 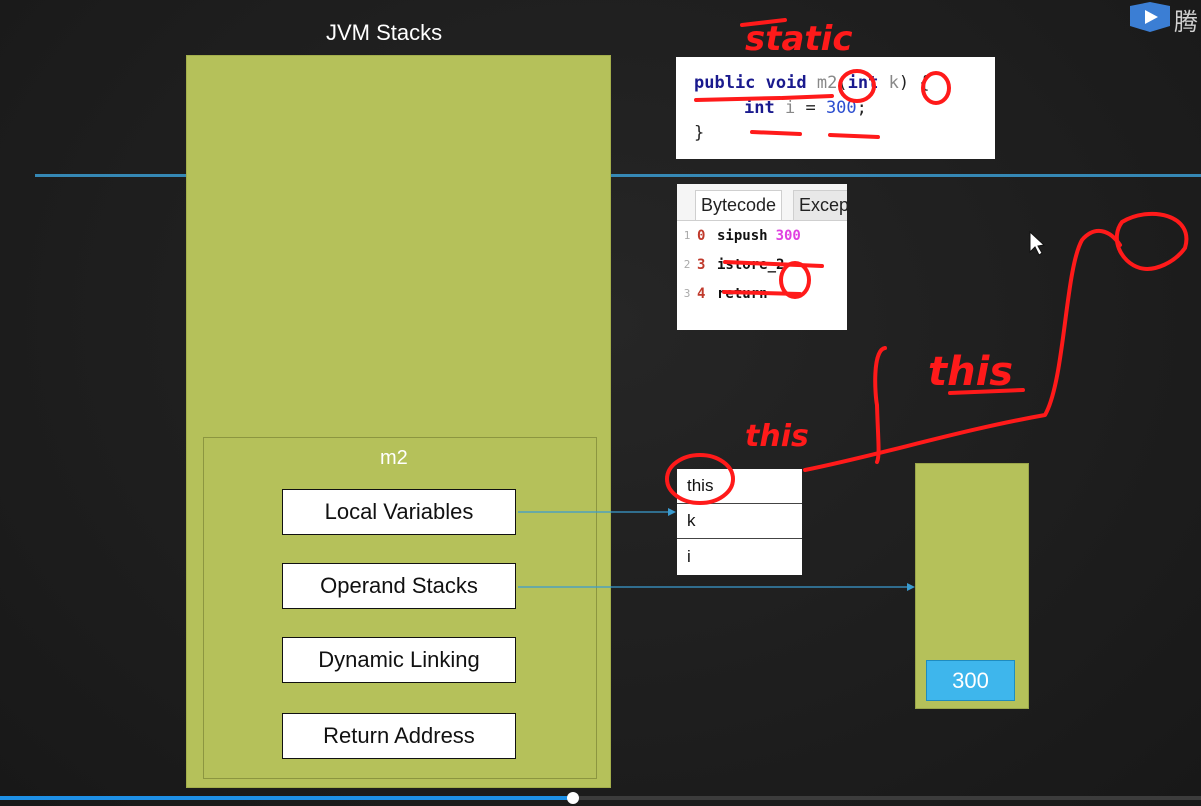 What do you see at coordinates (970, 680) in the screenshot?
I see `operand-stack-value: 300` at bounding box center [970, 680].